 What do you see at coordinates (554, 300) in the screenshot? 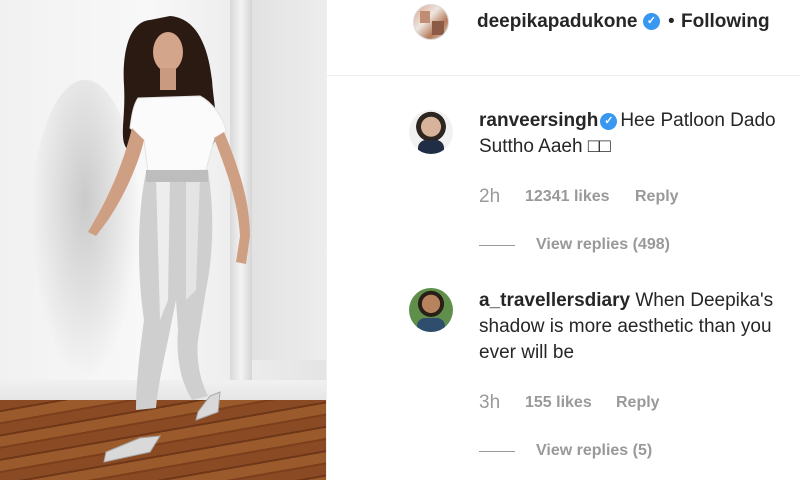
I see `commenter-username: a_travellersdiary` at bounding box center [554, 300].